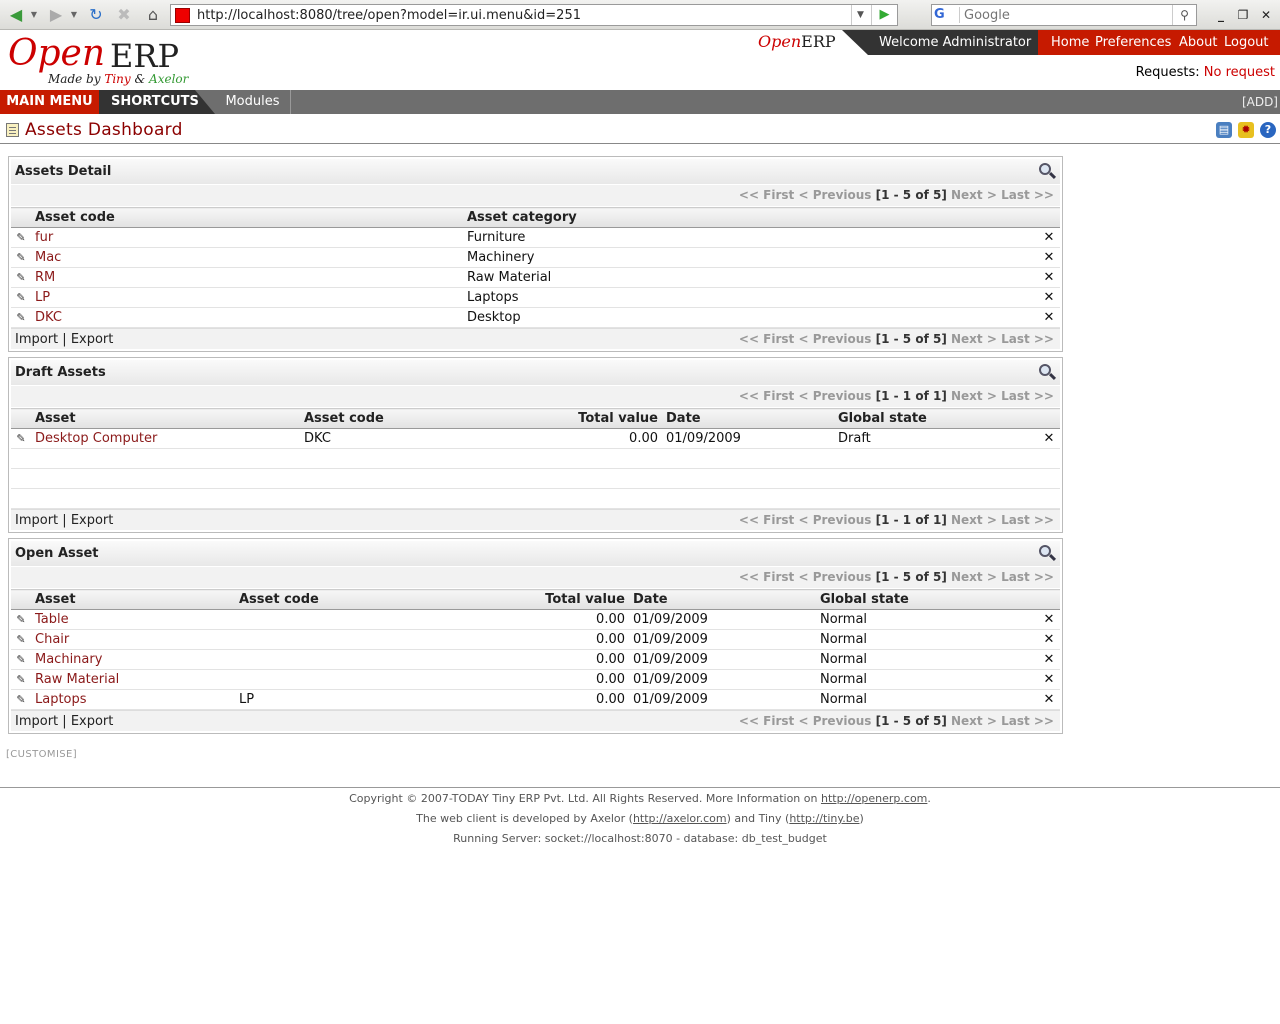 The image size is (1280, 1024). Describe the element at coordinates (1067, 15) in the screenshot. I see `search-input` at that location.